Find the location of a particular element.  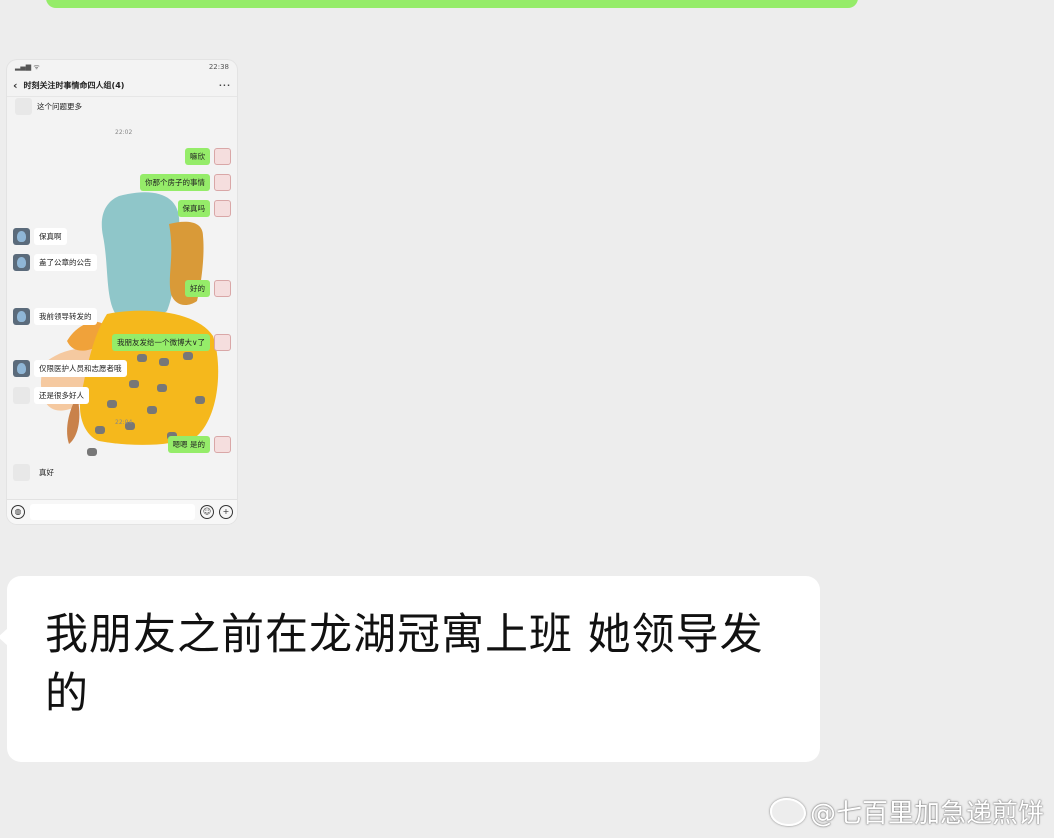

message-text: 保真吗 is located at coordinates (193, 208).